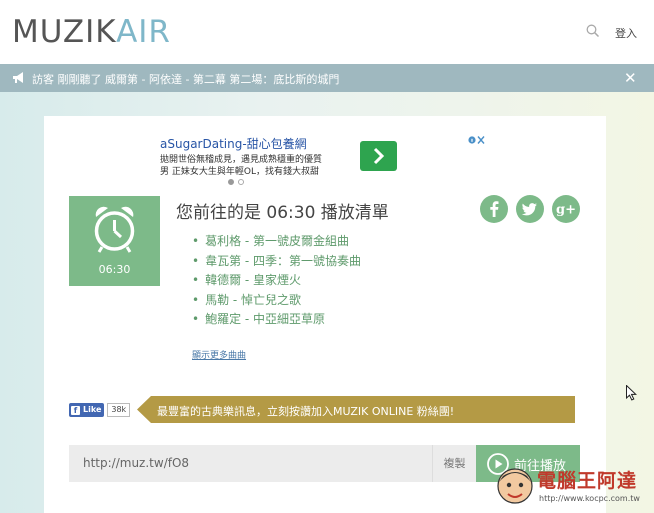  Describe the element at coordinates (631, 393) in the screenshot. I see `mouse-cursor-icon` at that location.